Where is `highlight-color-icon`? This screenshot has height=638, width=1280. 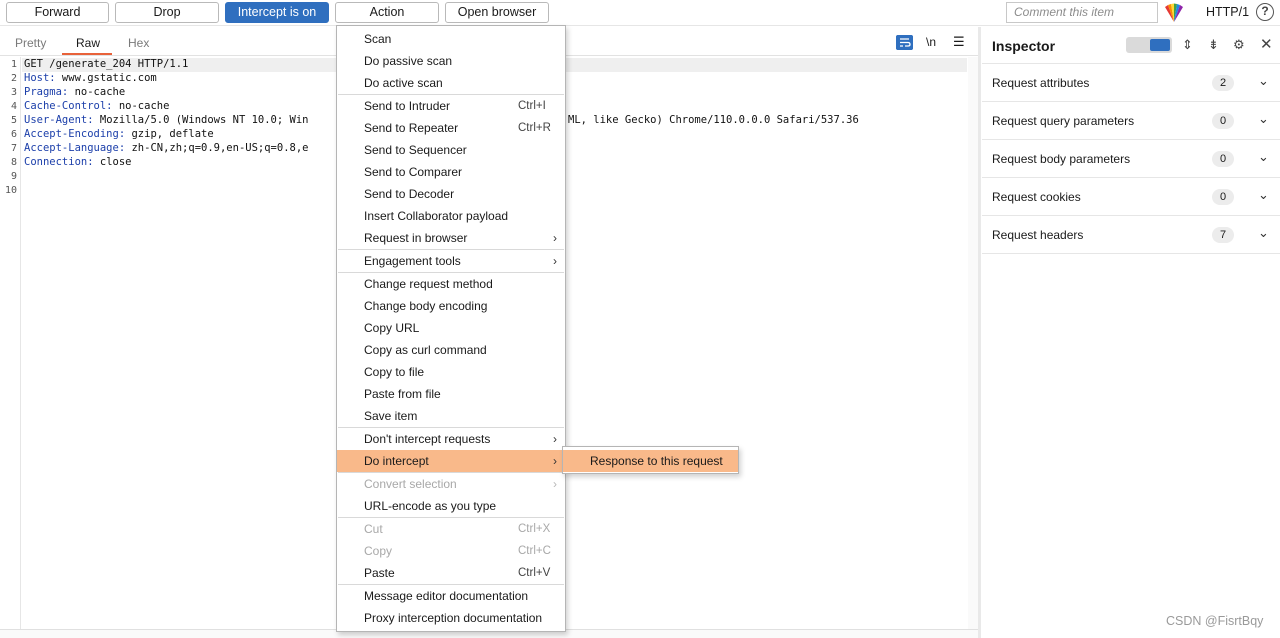
highlight-color-icon is located at coordinates (1174, 13).